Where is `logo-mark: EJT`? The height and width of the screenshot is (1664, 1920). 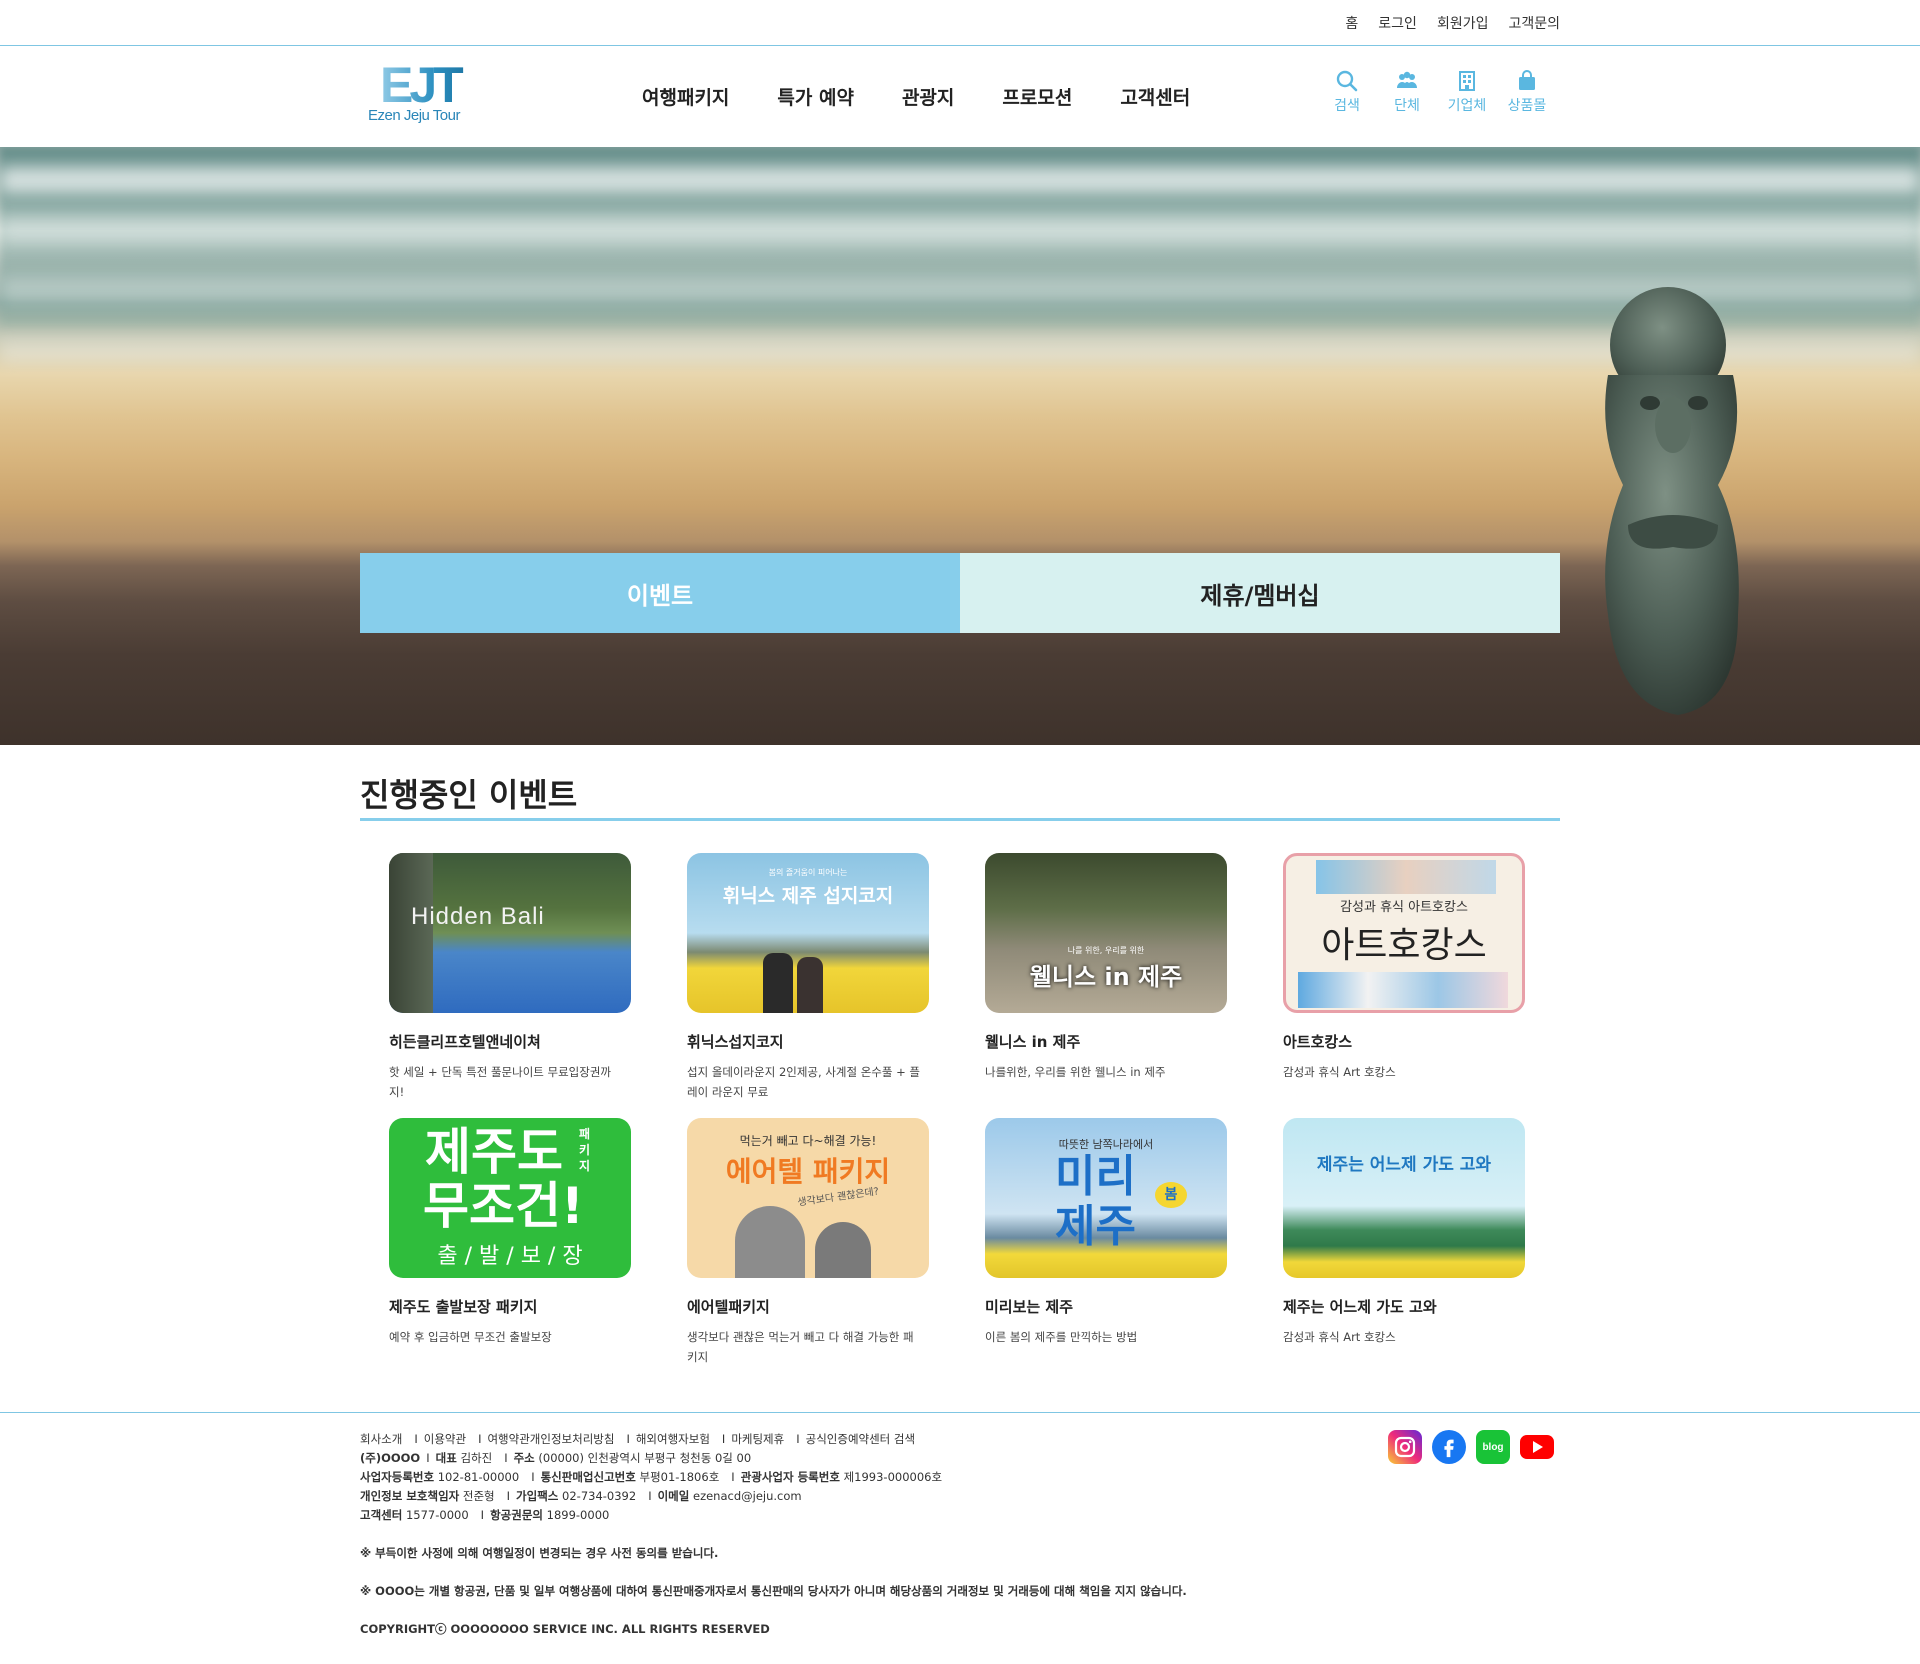 logo-mark: EJT is located at coordinates (423, 85).